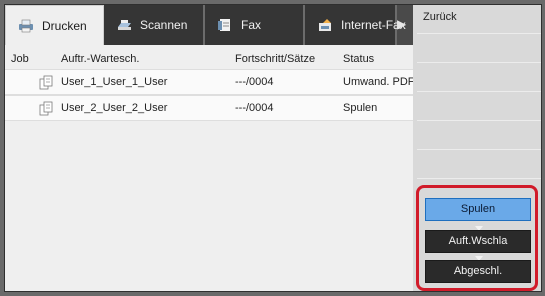 The height and width of the screenshot is (296, 545). I want to click on tab-scannen: Scannen, so click(154, 25).